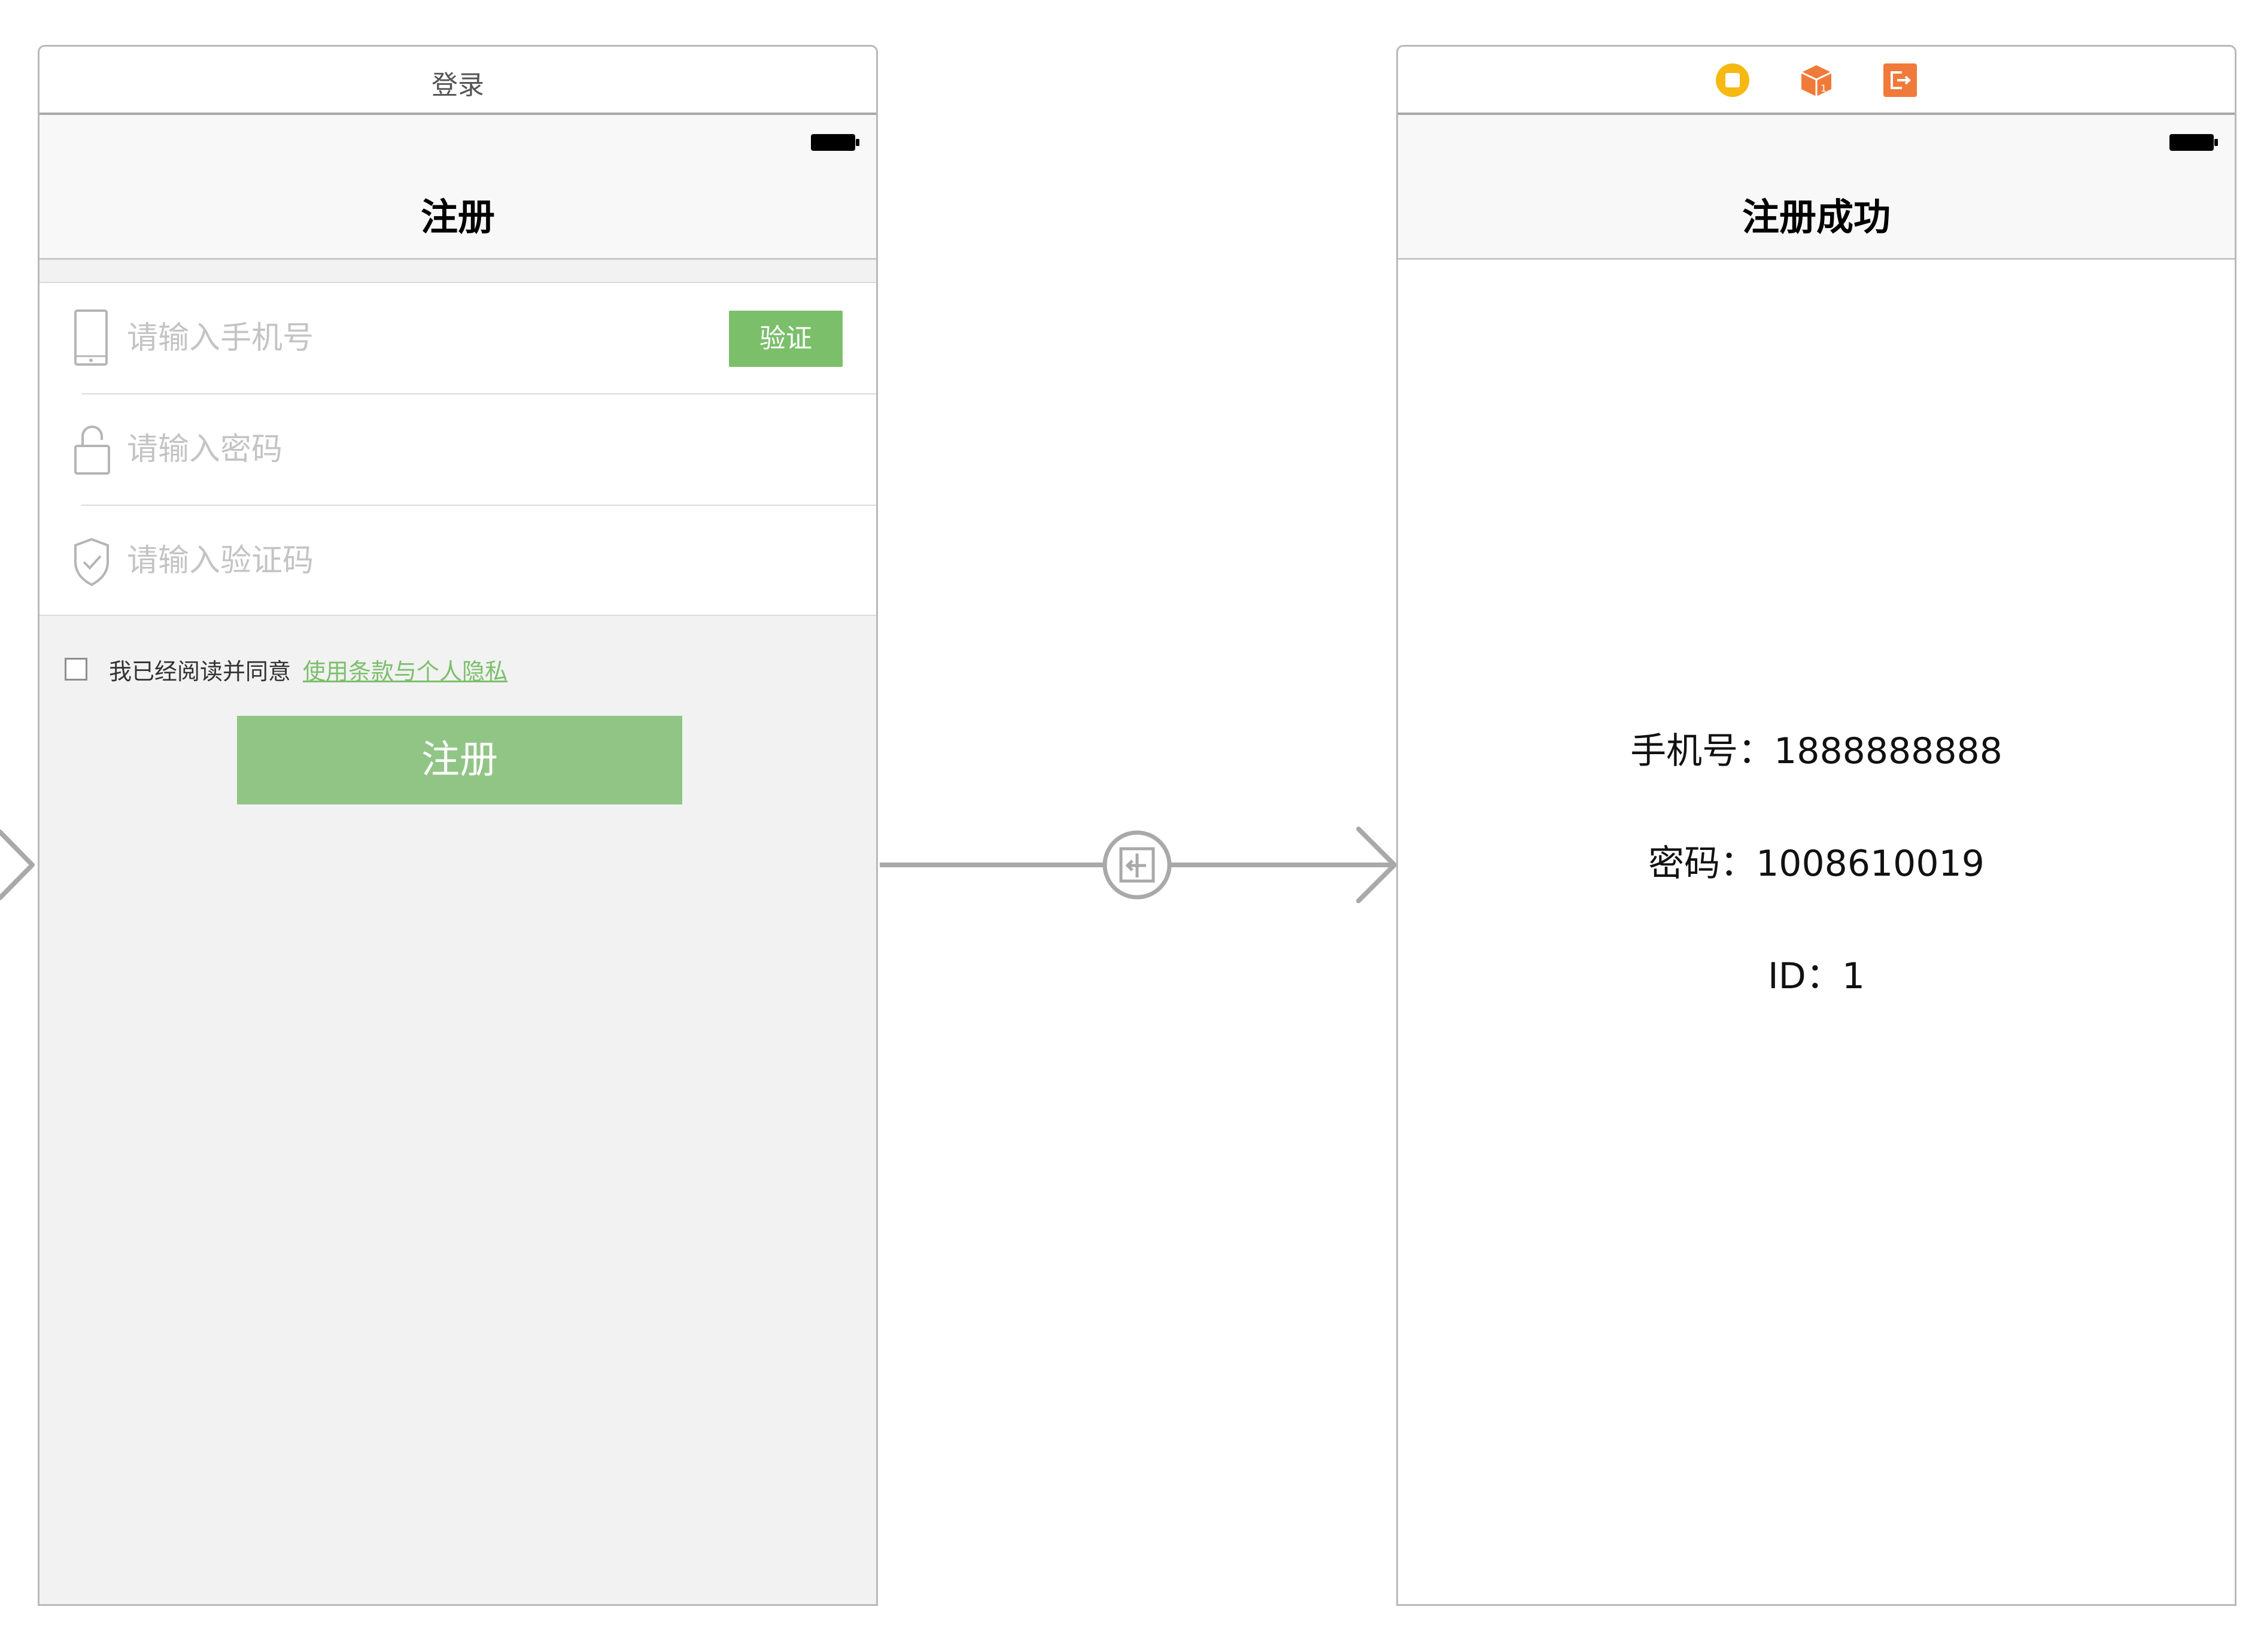  I want to click on scene-title: 登录, so click(457, 85).